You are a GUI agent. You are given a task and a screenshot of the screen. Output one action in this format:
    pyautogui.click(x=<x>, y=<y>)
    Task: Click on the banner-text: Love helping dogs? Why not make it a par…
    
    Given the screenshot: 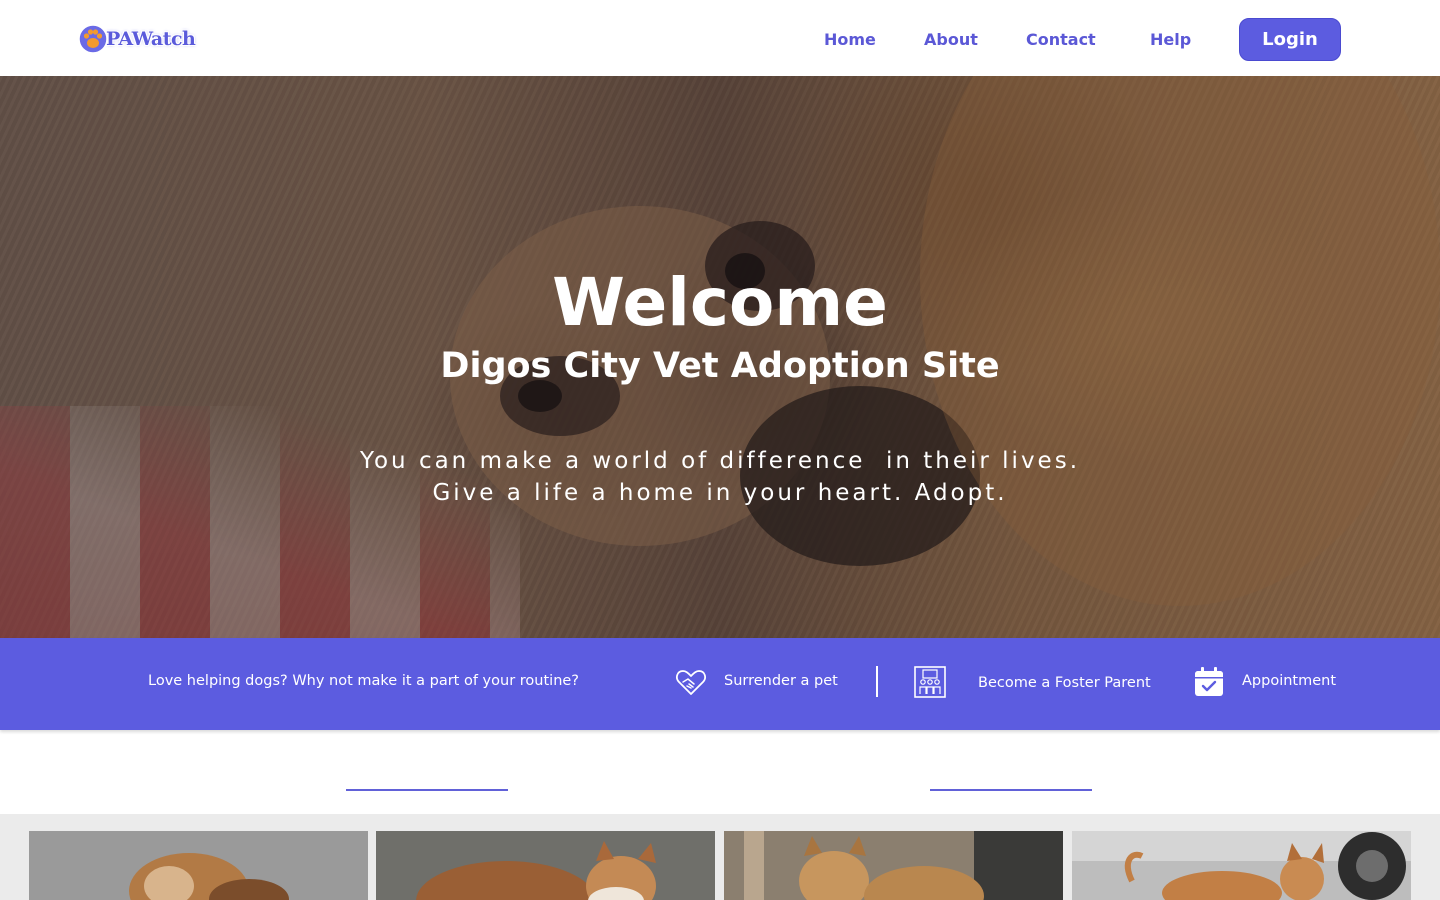 What is the action you would take?
    pyautogui.click(x=363, y=681)
    